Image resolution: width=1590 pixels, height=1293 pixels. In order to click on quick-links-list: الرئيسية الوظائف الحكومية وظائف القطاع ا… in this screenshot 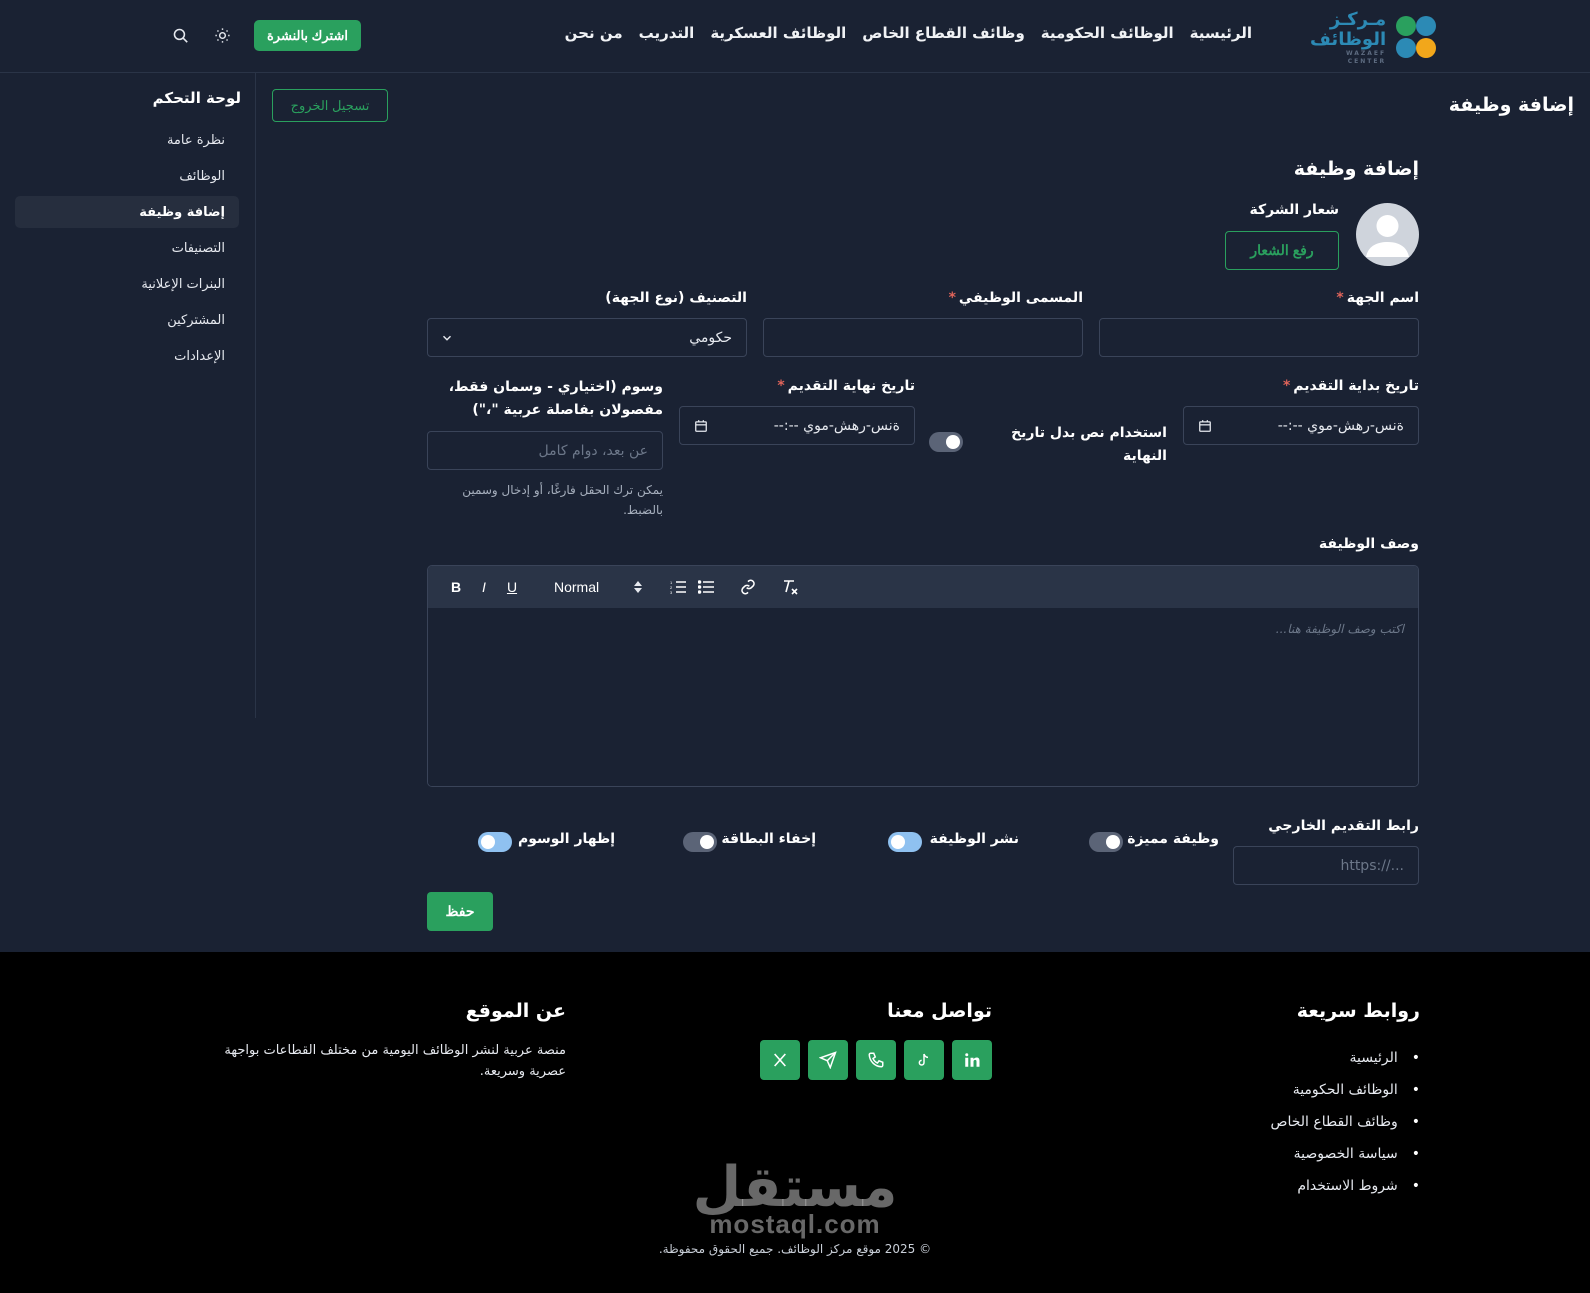, I will do `click(1345, 1122)`.